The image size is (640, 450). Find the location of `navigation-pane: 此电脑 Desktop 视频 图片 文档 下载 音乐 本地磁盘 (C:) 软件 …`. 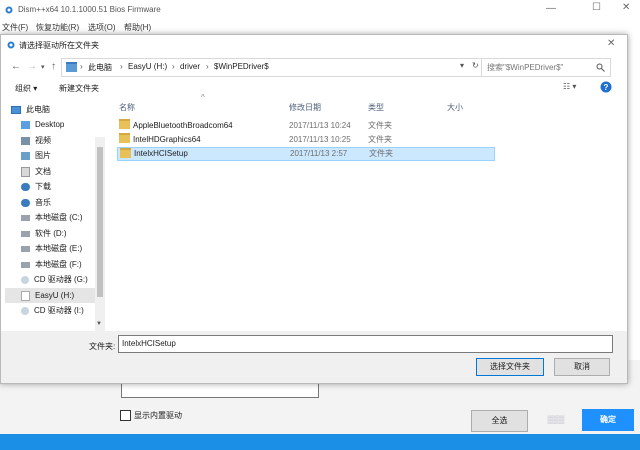

navigation-pane: 此电脑 Desktop 视频 图片 文档 下载 音乐 本地磁盘 (C:) 软件 … is located at coordinates (51, 214).